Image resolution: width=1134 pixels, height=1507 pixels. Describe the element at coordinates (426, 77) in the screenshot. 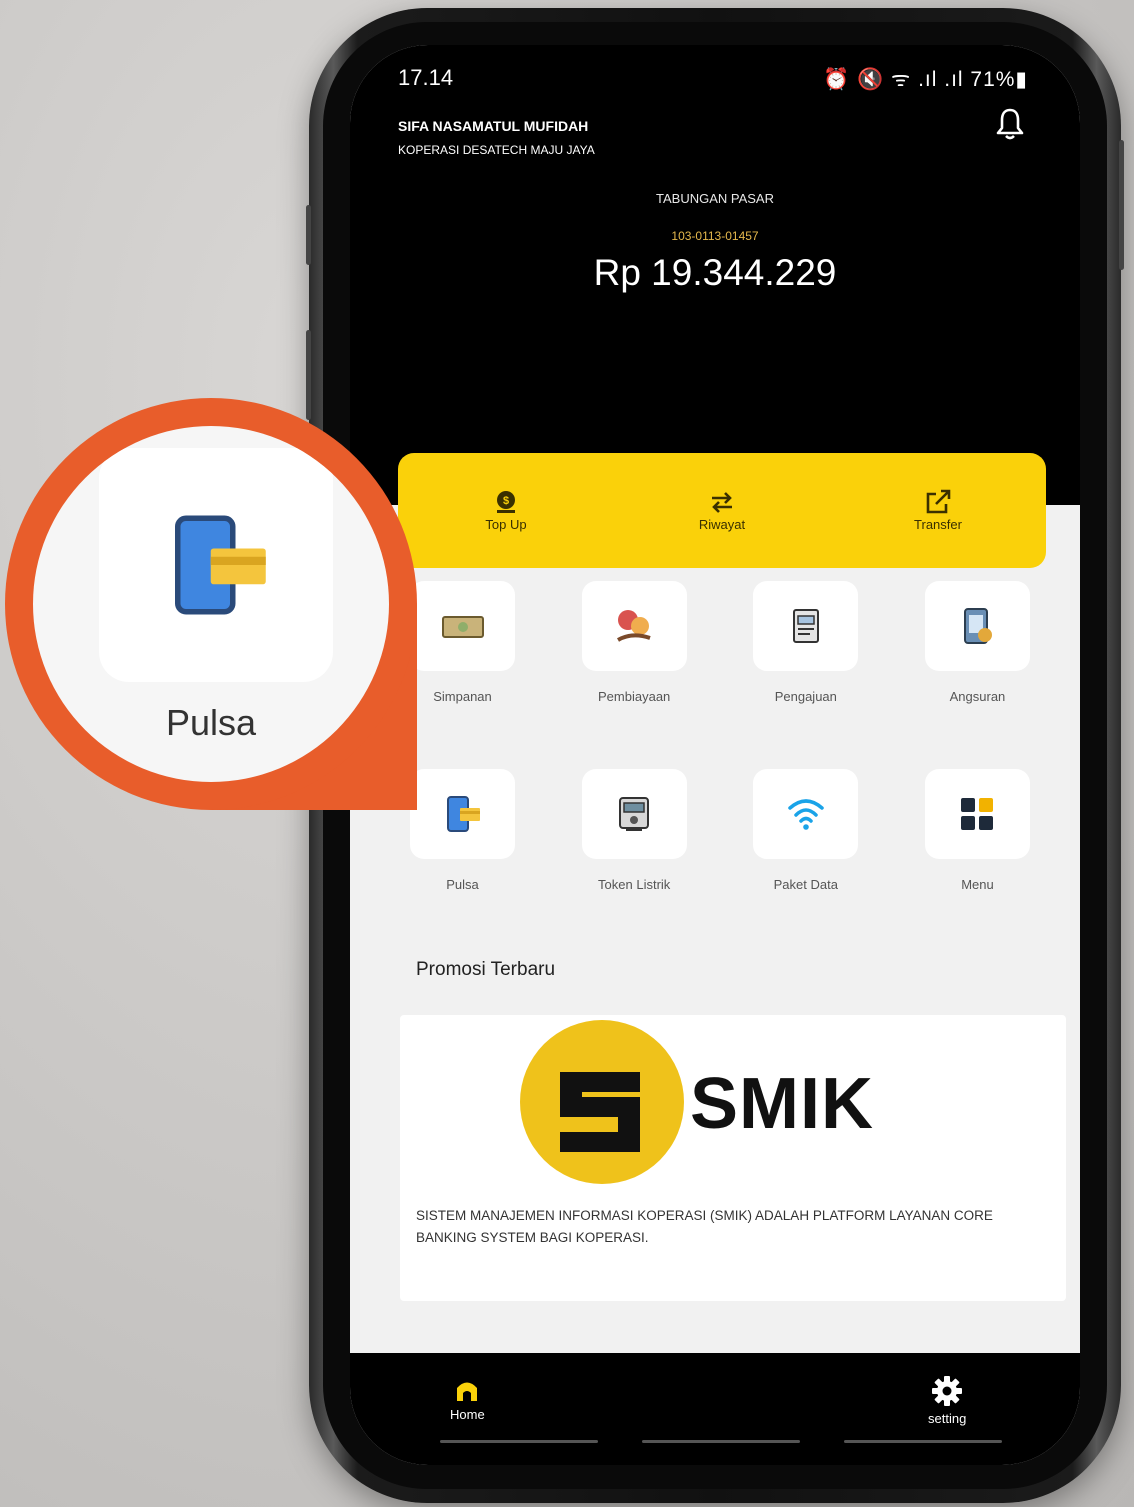

I see `status-time: 17.14` at that location.